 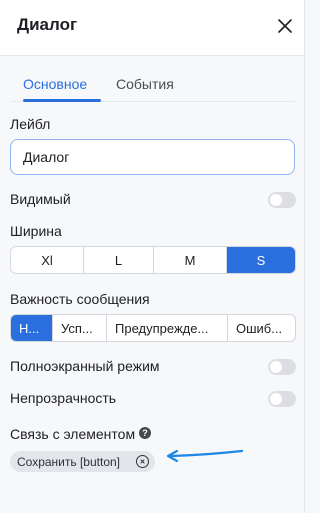 I want to click on opacity-toggle, so click(x=282, y=399).